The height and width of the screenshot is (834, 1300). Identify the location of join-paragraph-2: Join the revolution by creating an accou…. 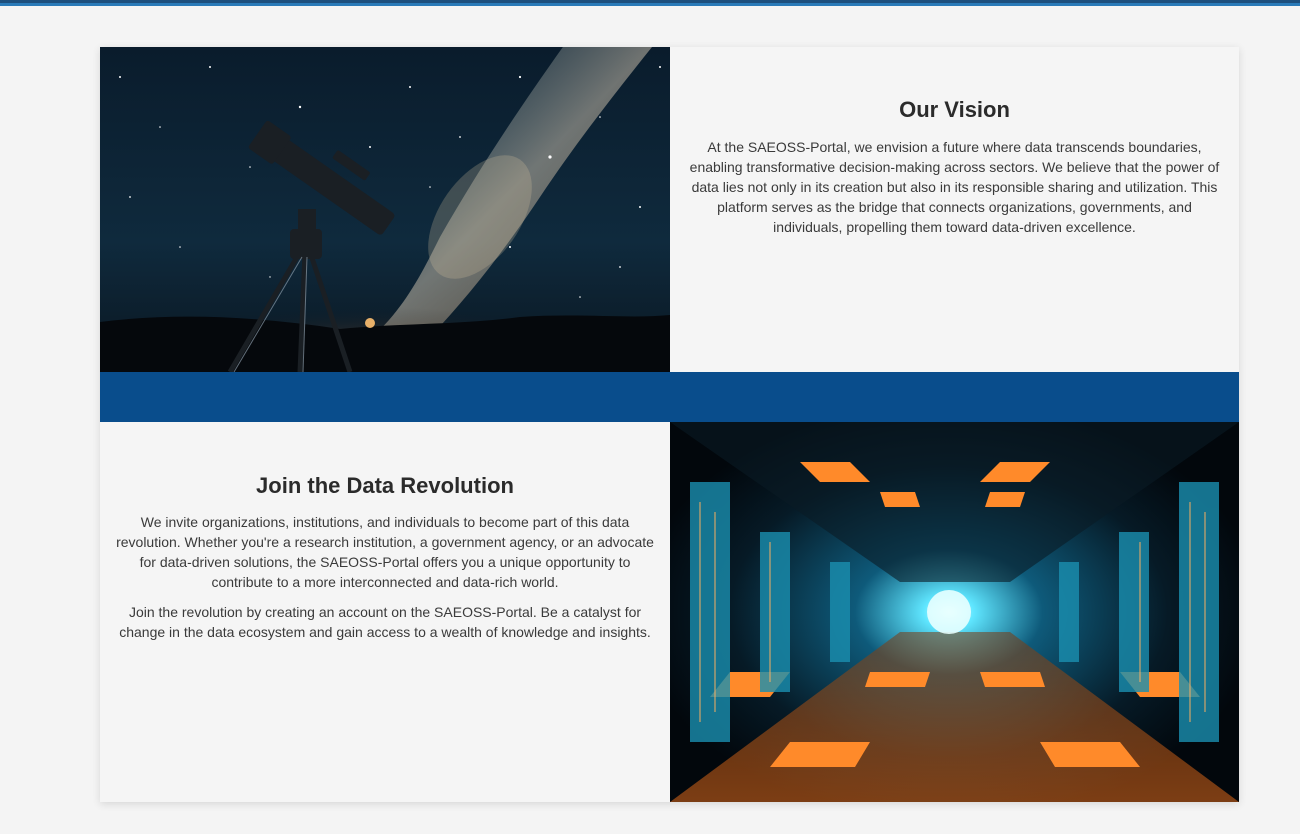
(385, 622).